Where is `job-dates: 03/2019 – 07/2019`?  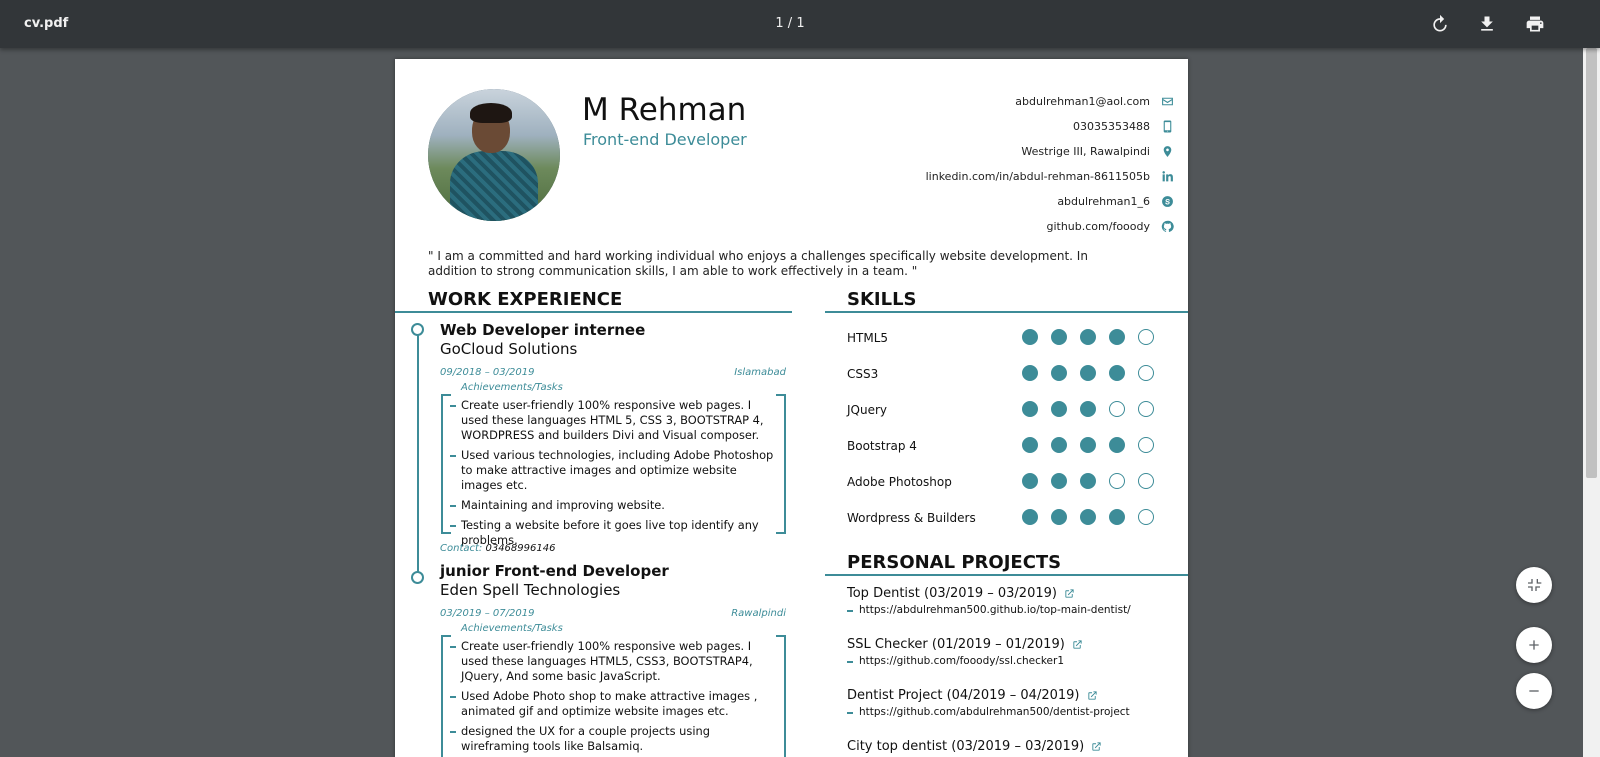
job-dates: 03/2019 – 07/2019 is located at coordinates (487, 613).